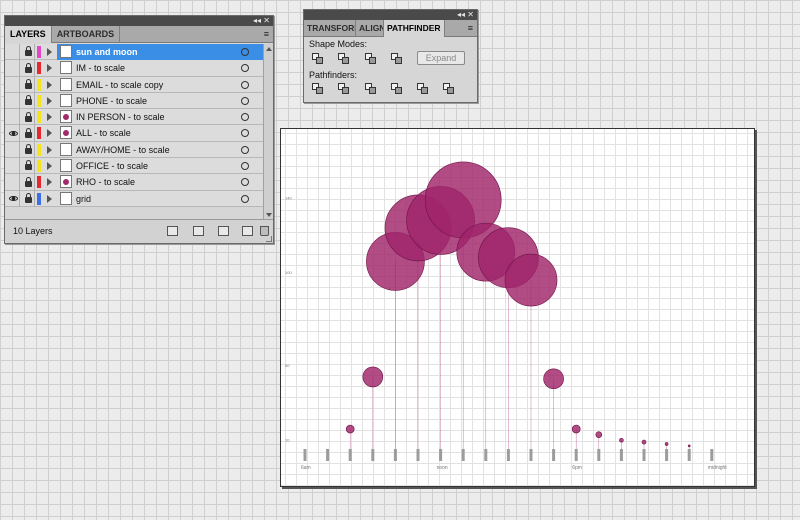  Describe the element at coordinates (172, 231) in the screenshot. I see `locate-object-icon` at that location.